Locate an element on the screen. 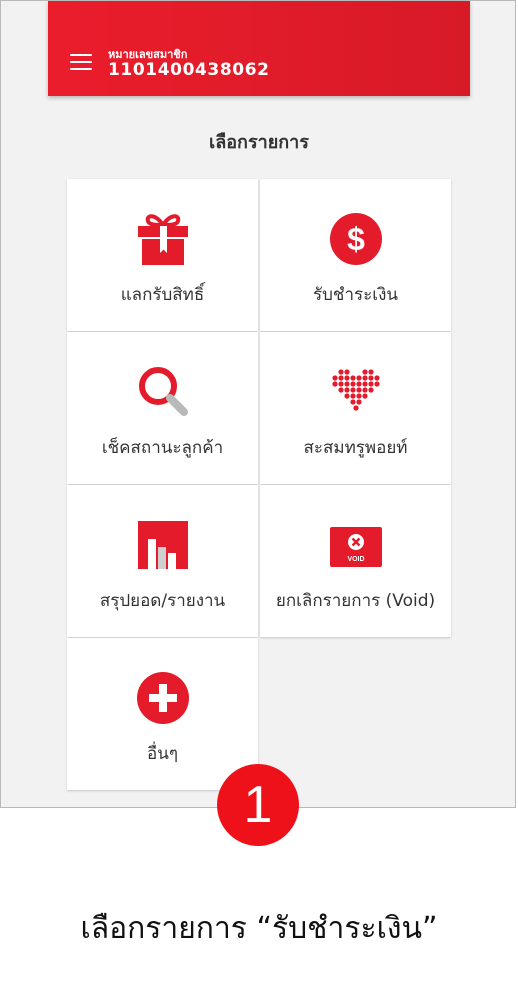 Image resolution: width=518 pixels, height=992 pixels. dollar-coin-icon: $ is located at coordinates (355, 239).